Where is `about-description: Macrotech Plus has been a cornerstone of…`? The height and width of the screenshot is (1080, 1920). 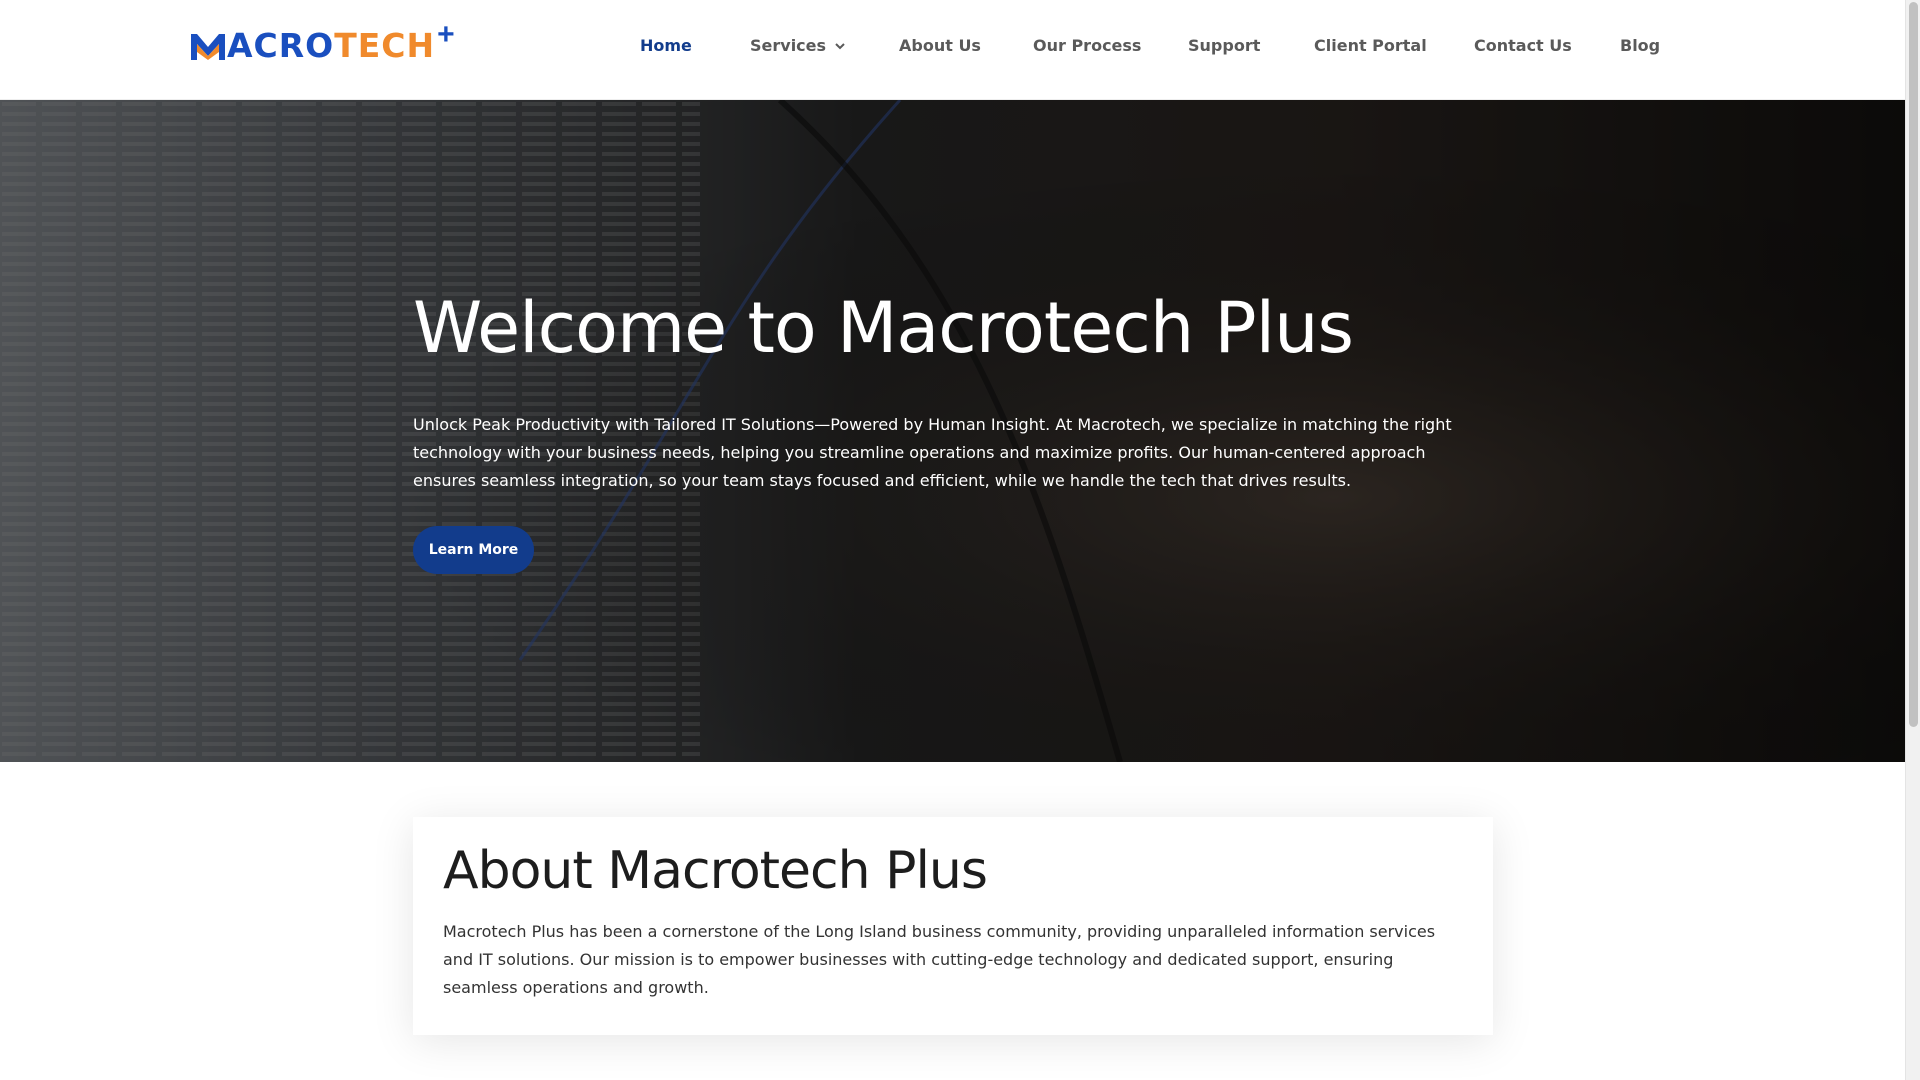
about-description: Macrotech Plus has been a cornerstone of… is located at coordinates (939, 960).